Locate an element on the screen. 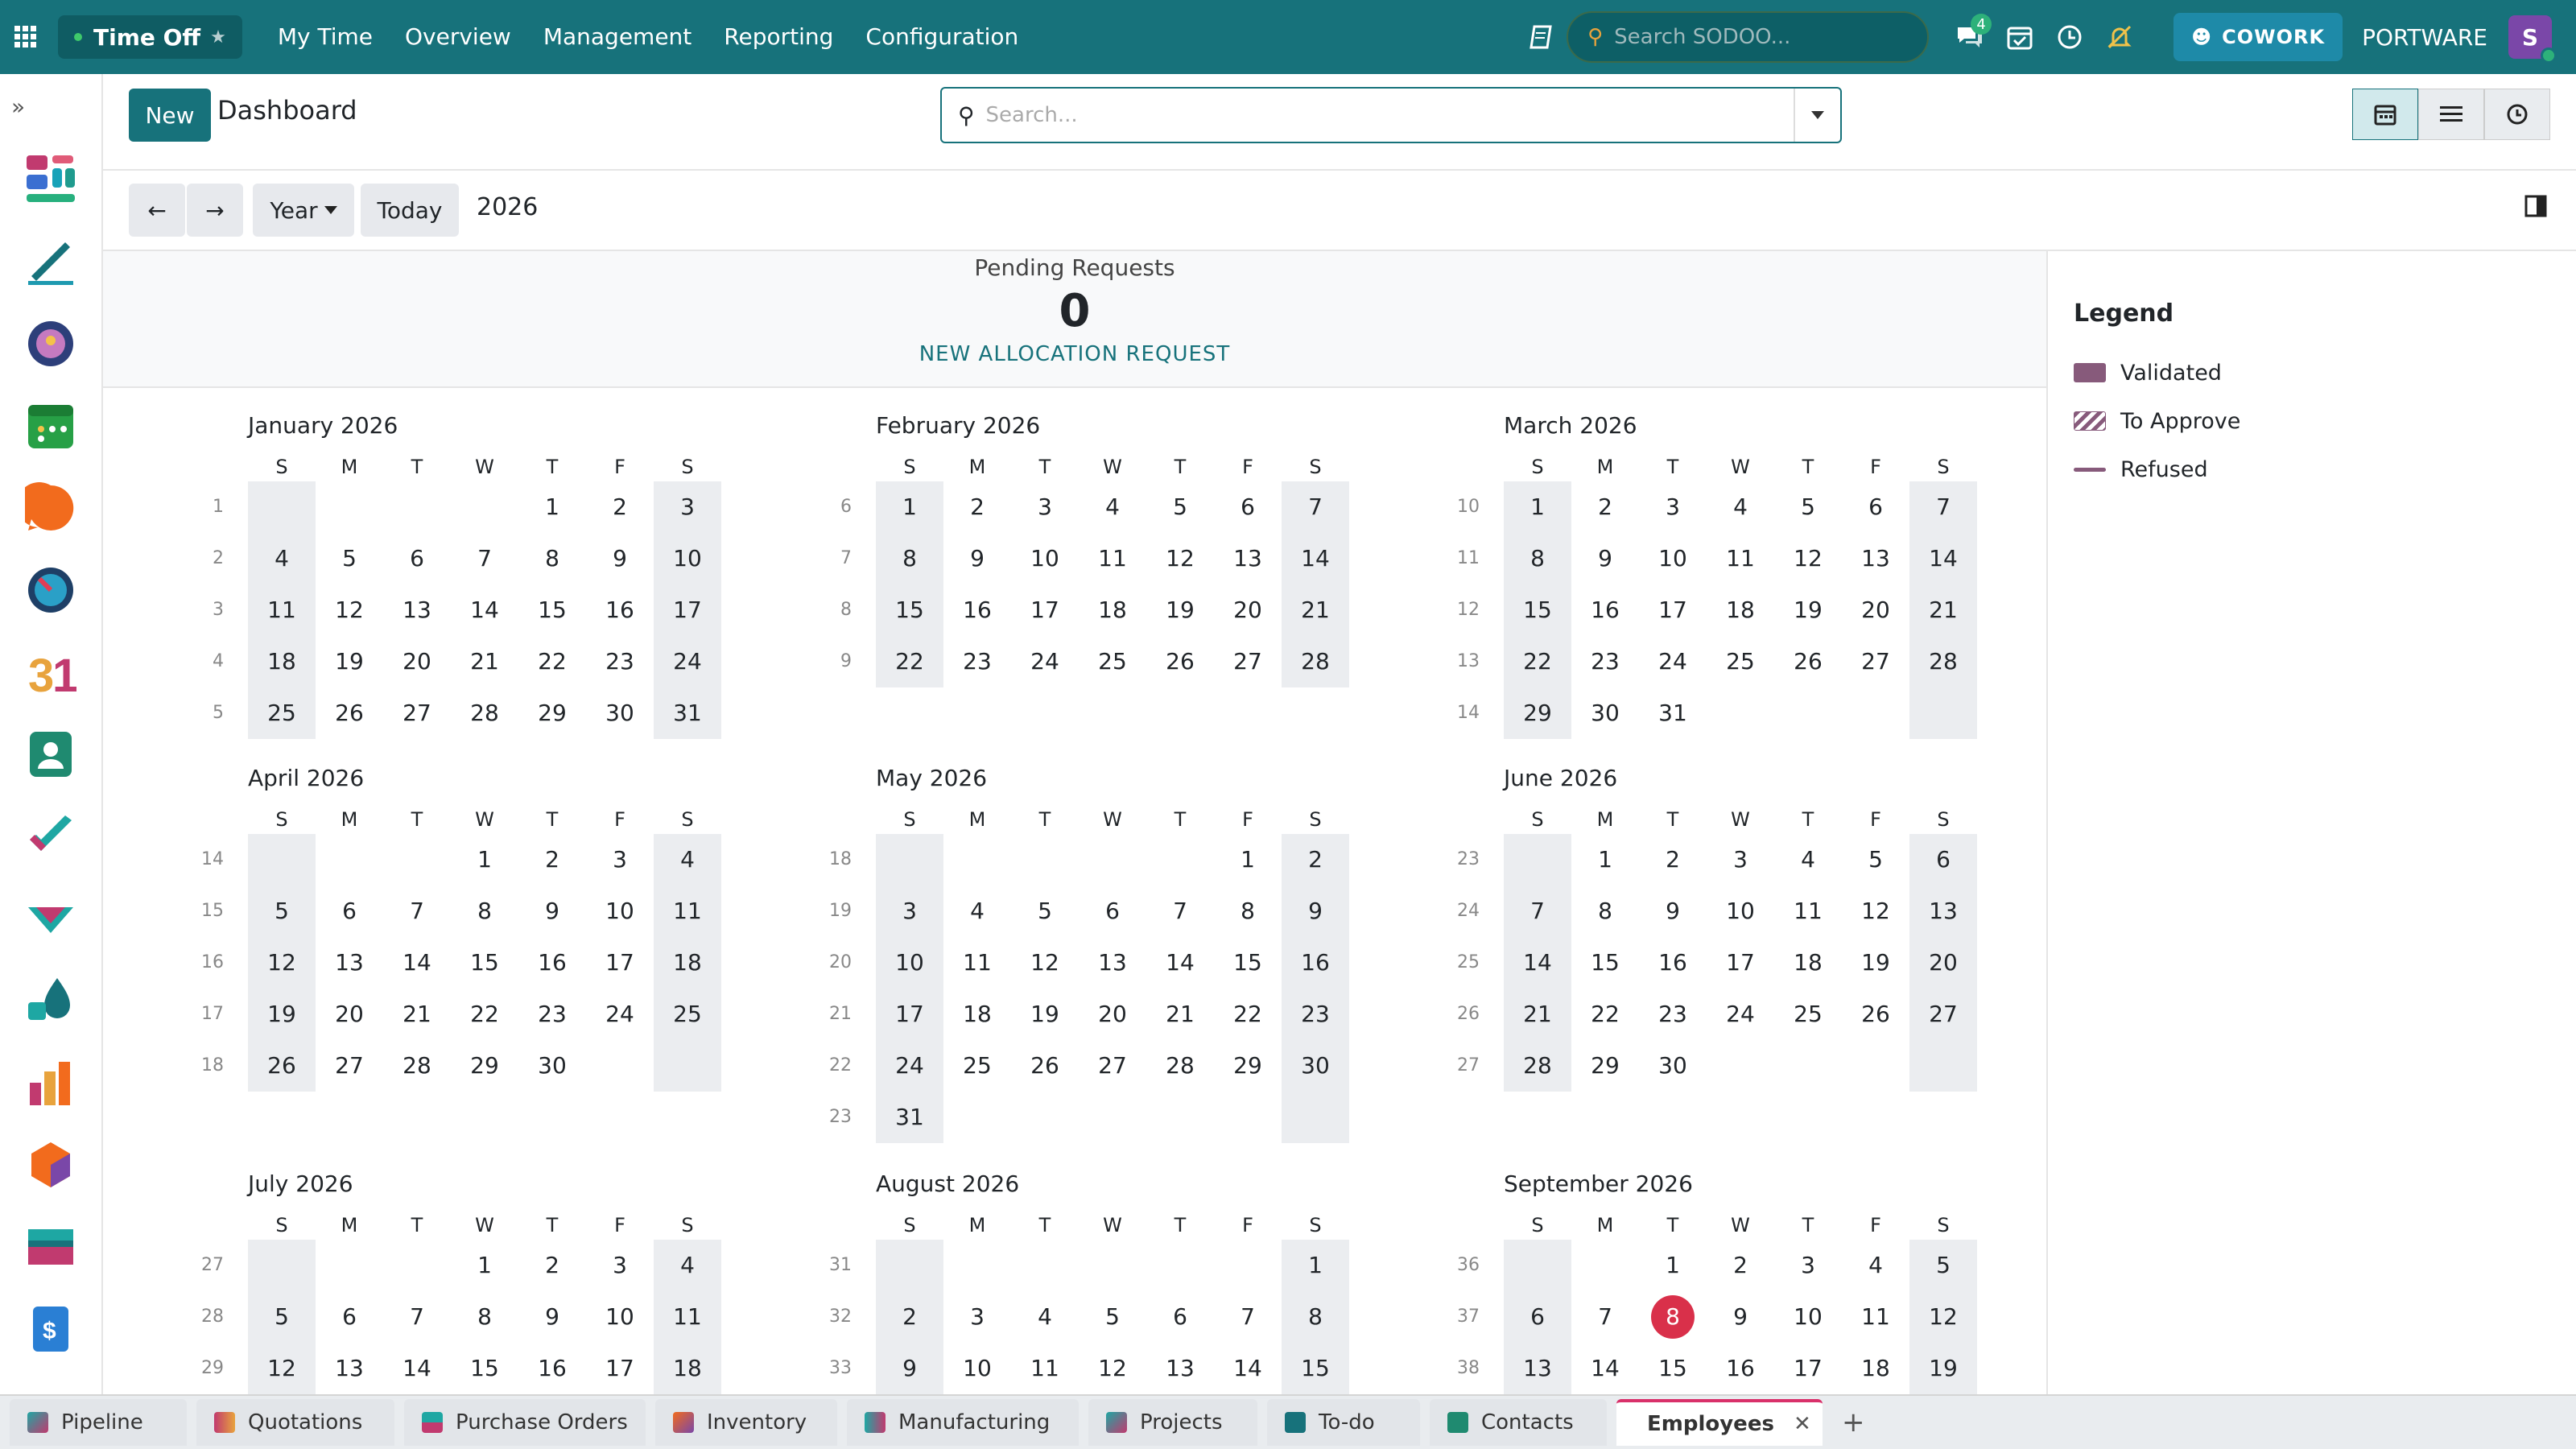 The height and width of the screenshot is (1449, 2576). expand-sidebar-icon: » is located at coordinates (50, 106).